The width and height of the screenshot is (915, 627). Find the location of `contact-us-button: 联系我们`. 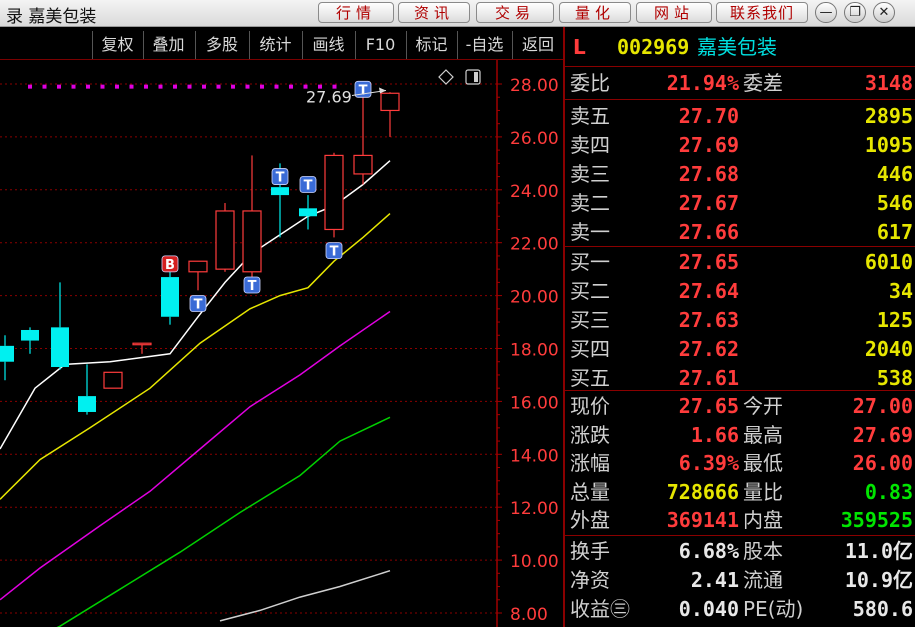

contact-us-button: 联系我们 is located at coordinates (762, 12).